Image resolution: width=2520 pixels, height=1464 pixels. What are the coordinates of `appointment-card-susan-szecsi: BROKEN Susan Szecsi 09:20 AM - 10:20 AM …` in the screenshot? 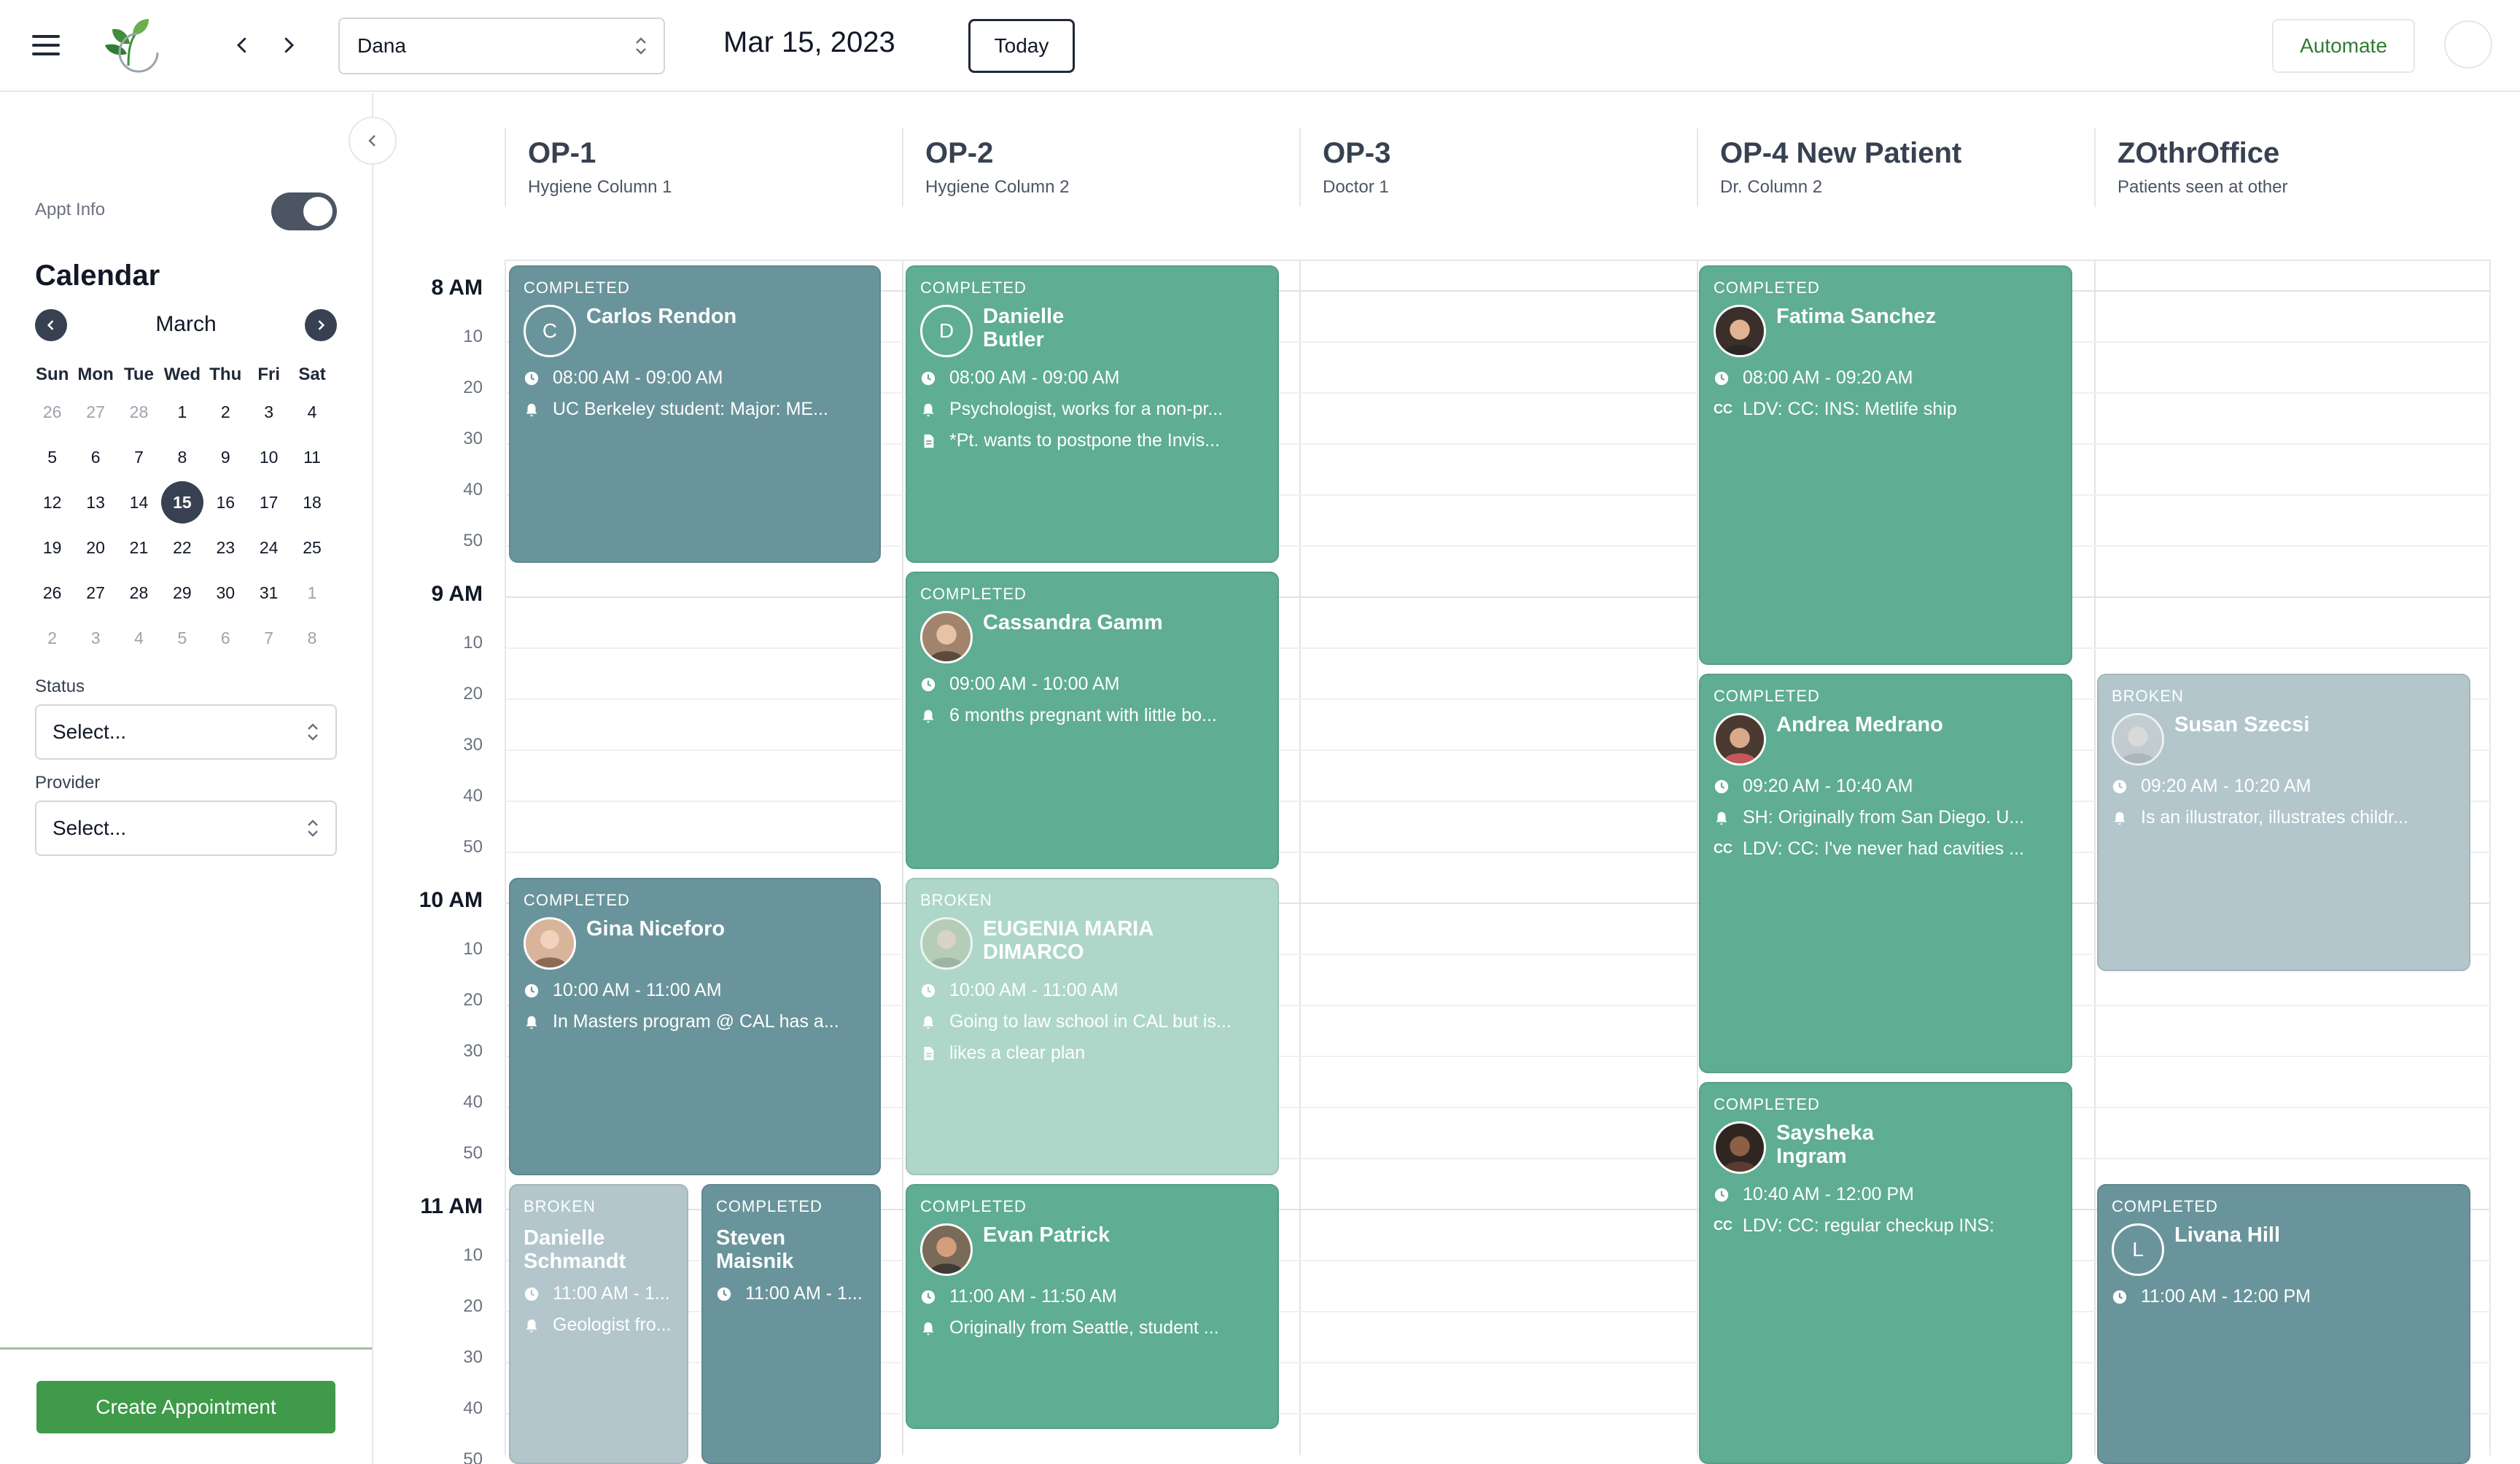 It's located at (2283, 823).